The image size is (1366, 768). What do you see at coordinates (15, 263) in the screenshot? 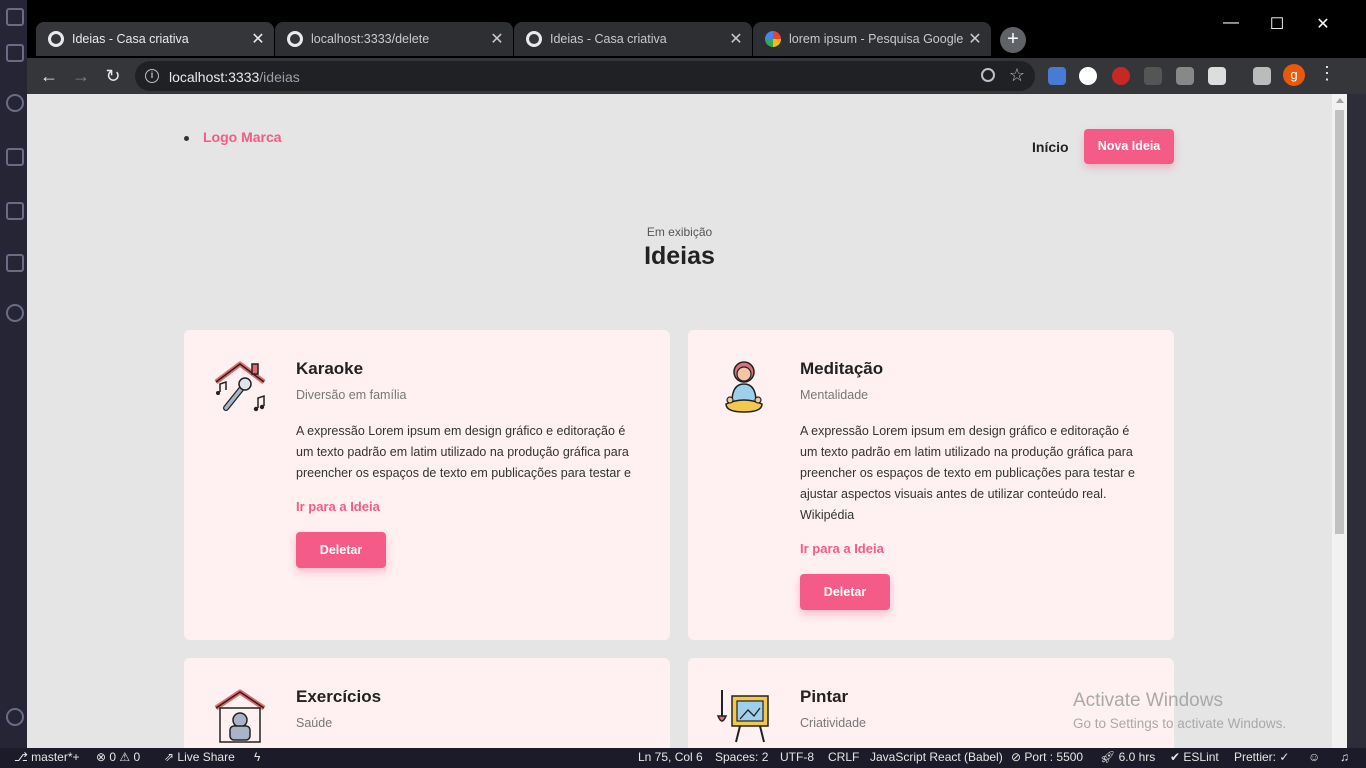
I see `extensions-icon` at bounding box center [15, 263].